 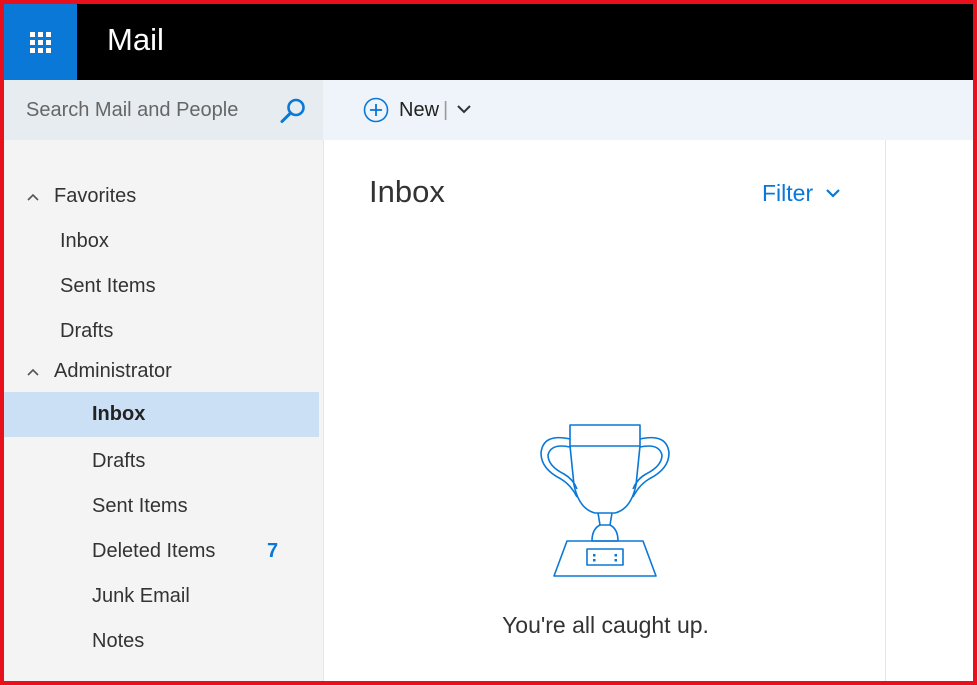 What do you see at coordinates (273, 551) in the screenshot?
I see `unread-count-badge: 7` at bounding box center [273, 551].